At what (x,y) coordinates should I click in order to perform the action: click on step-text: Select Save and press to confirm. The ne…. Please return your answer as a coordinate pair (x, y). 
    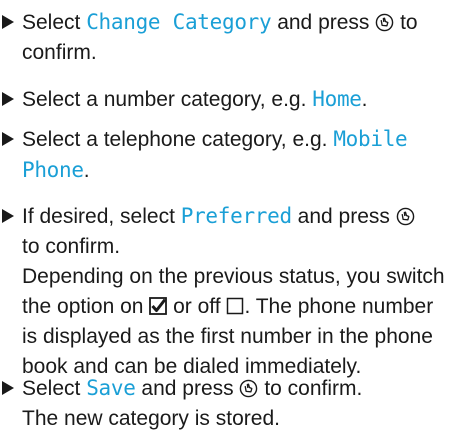
    Looking at the image, I should click on (237, 403).